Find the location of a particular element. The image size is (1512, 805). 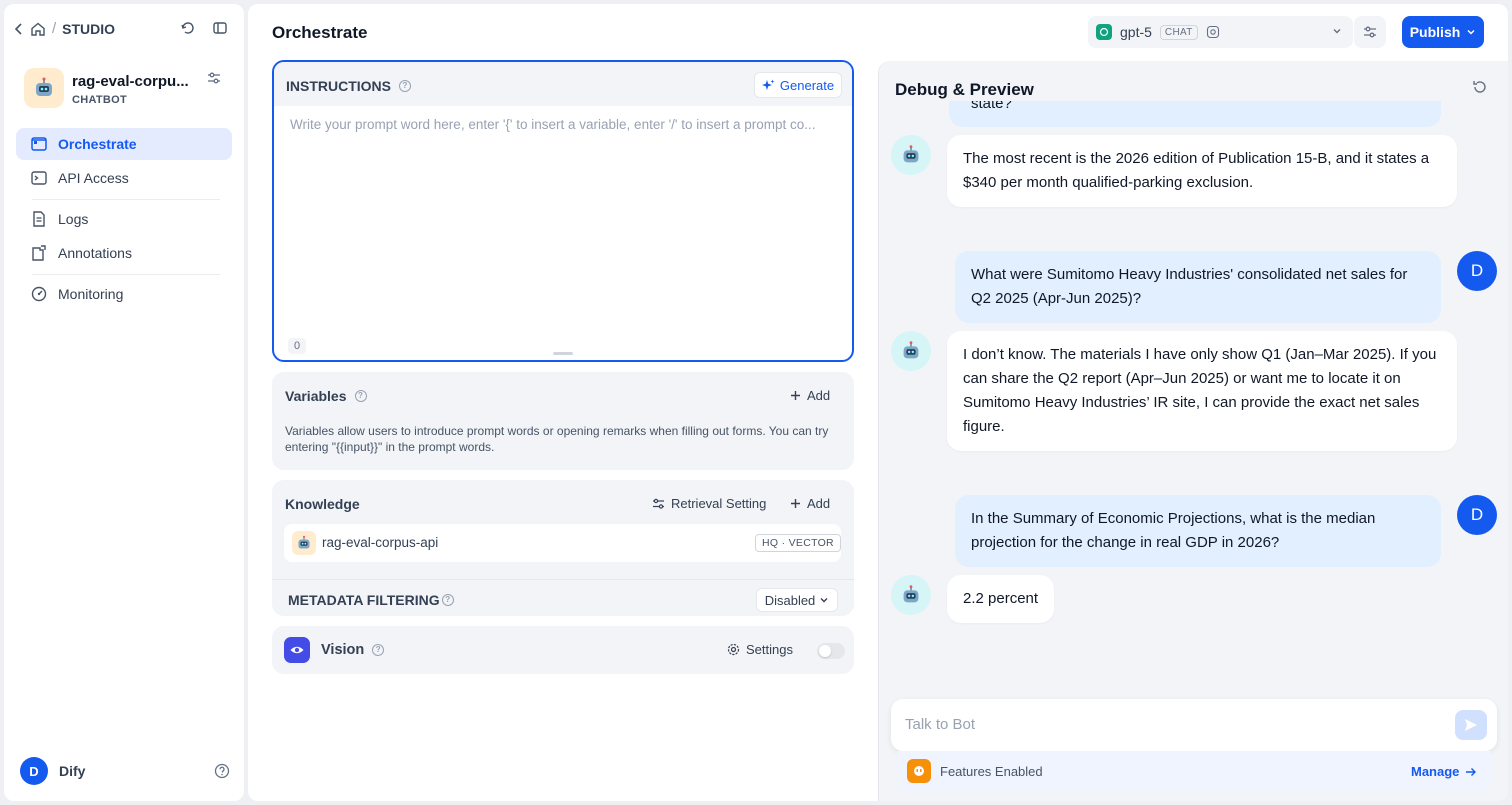

app-settings-icon is located at coordinates (214, 78).